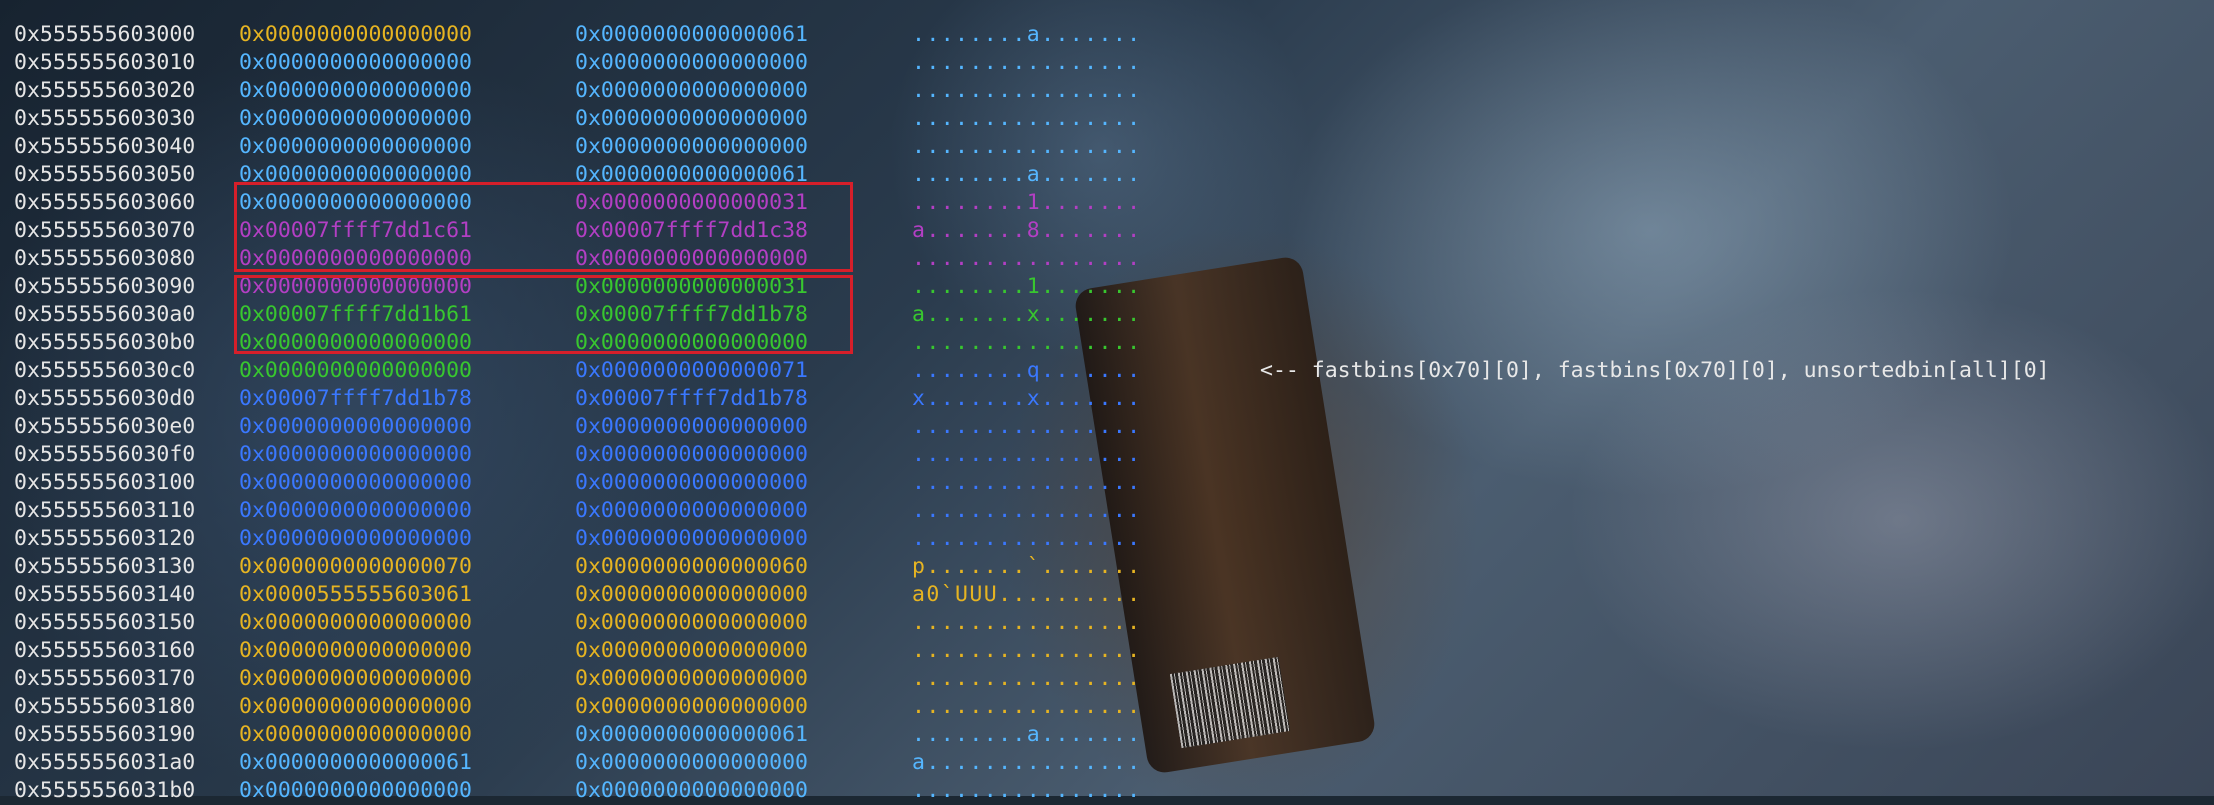 The image size is (2214, 805). What do you see at coordinates (105, 174) in the screenshot?
I see `row-address: 0x555555603050` at bounding box center [105, 174].